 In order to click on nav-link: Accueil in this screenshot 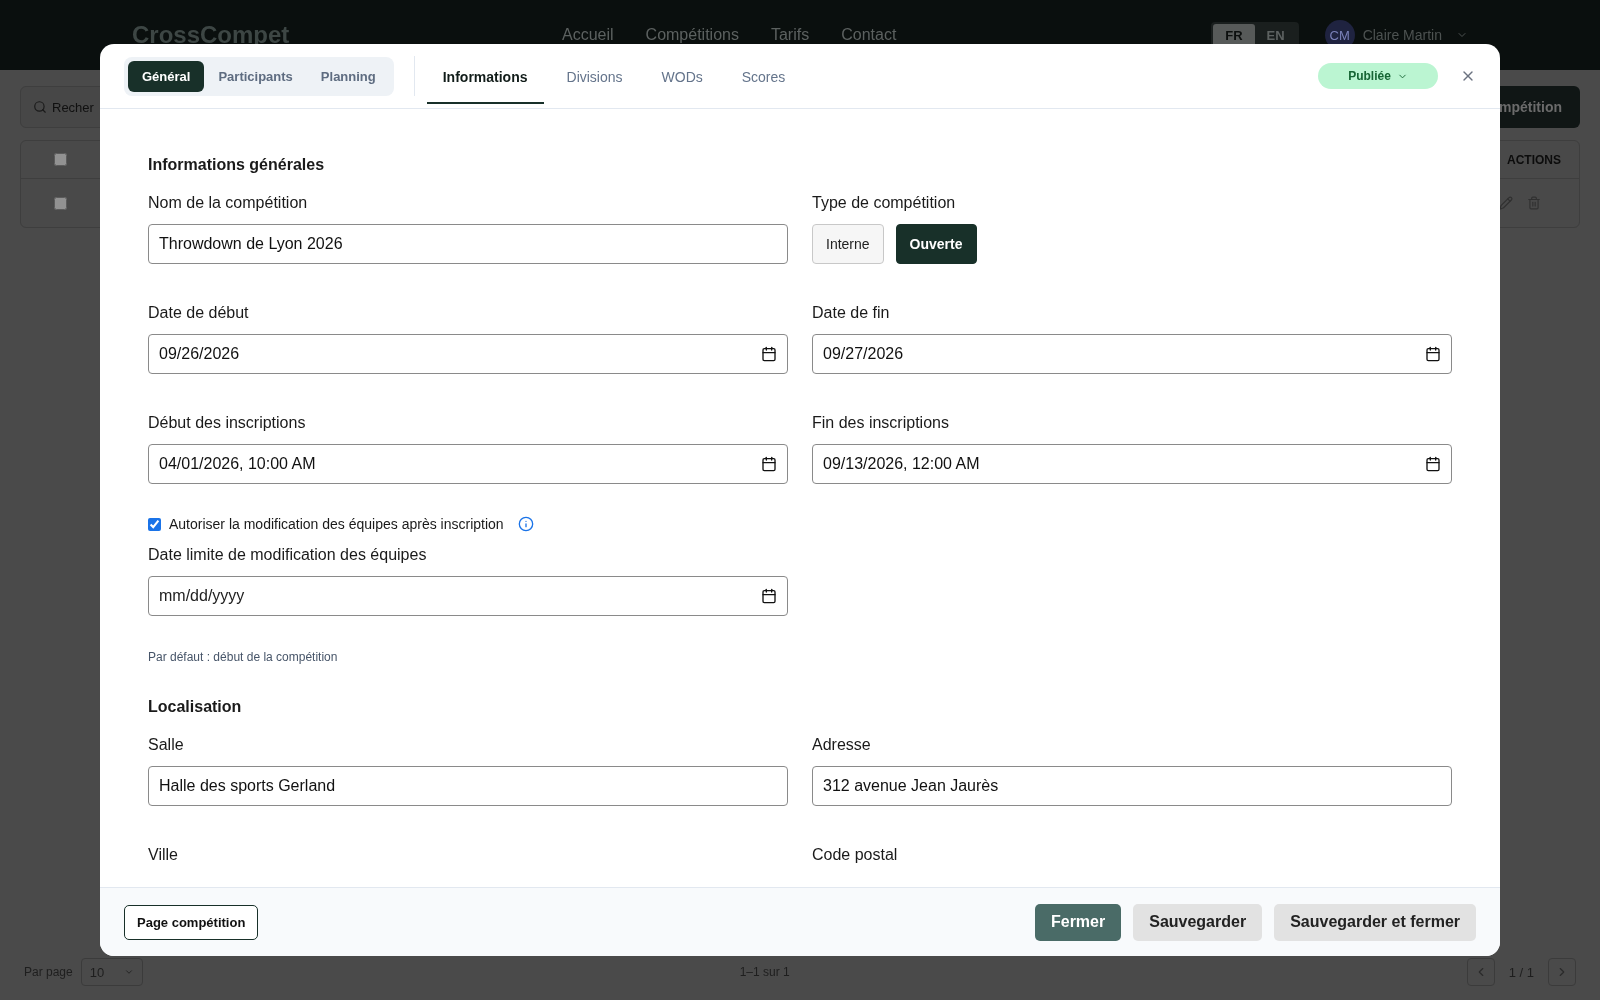, I will do `click(588, 35)`.